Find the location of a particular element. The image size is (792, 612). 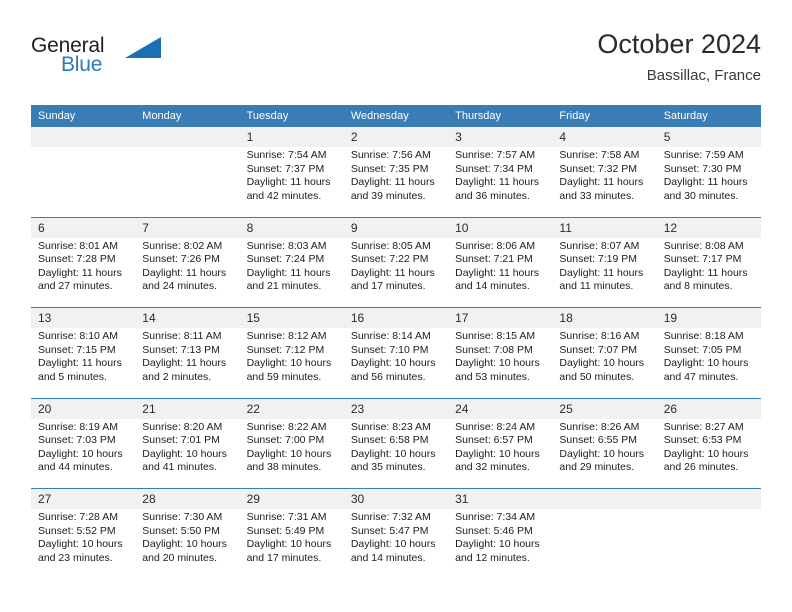

daylight-text-line2: and 11 minutes. is located at coordinates (596, 286).